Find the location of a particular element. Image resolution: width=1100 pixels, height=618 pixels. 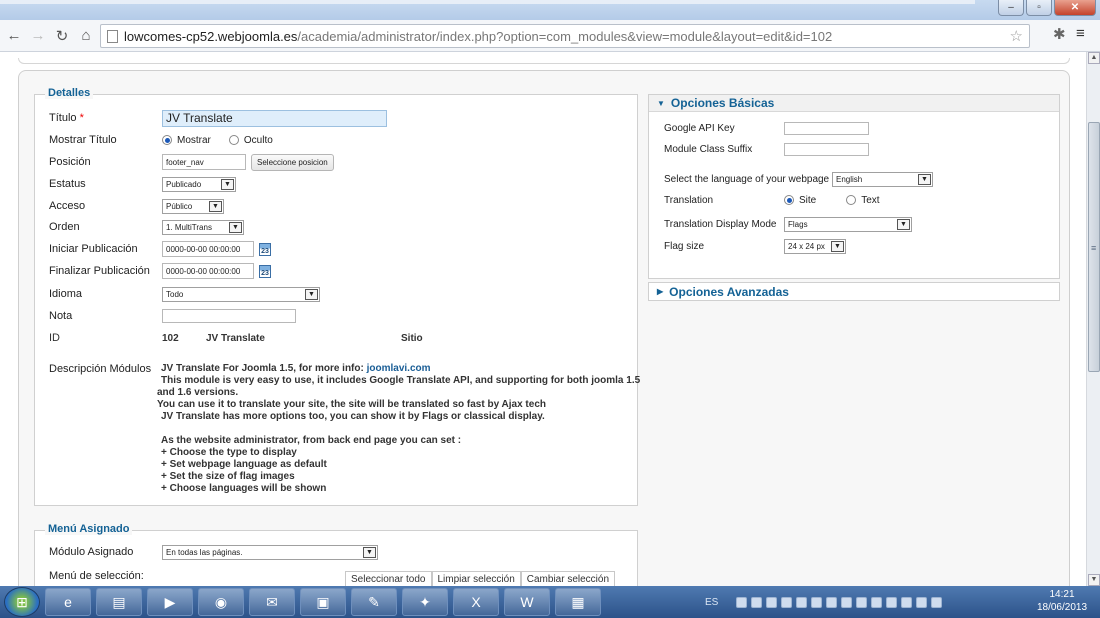

opciones-basicas-header: ▼ Opciones Básicas is located at coordinates (854, 103).